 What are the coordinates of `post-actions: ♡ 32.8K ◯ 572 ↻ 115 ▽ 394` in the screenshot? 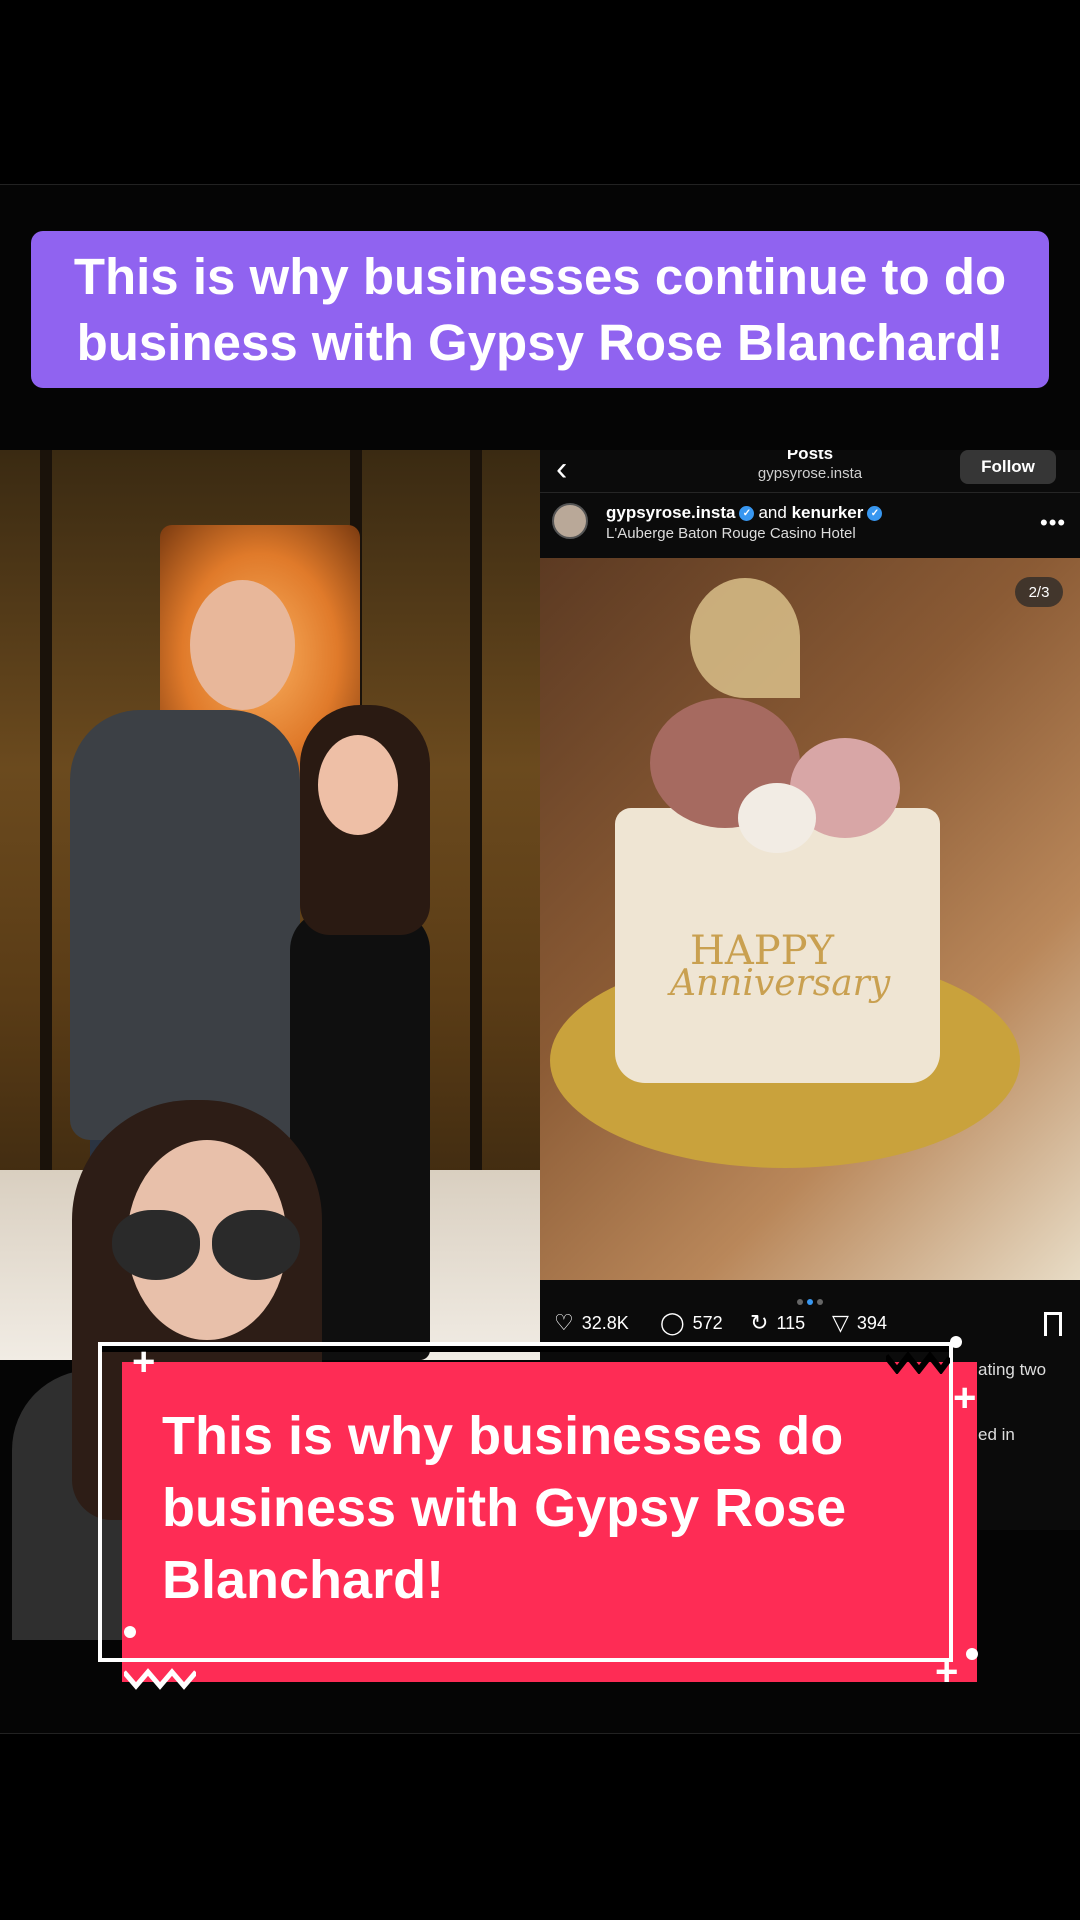 It's located at (814, 1326).